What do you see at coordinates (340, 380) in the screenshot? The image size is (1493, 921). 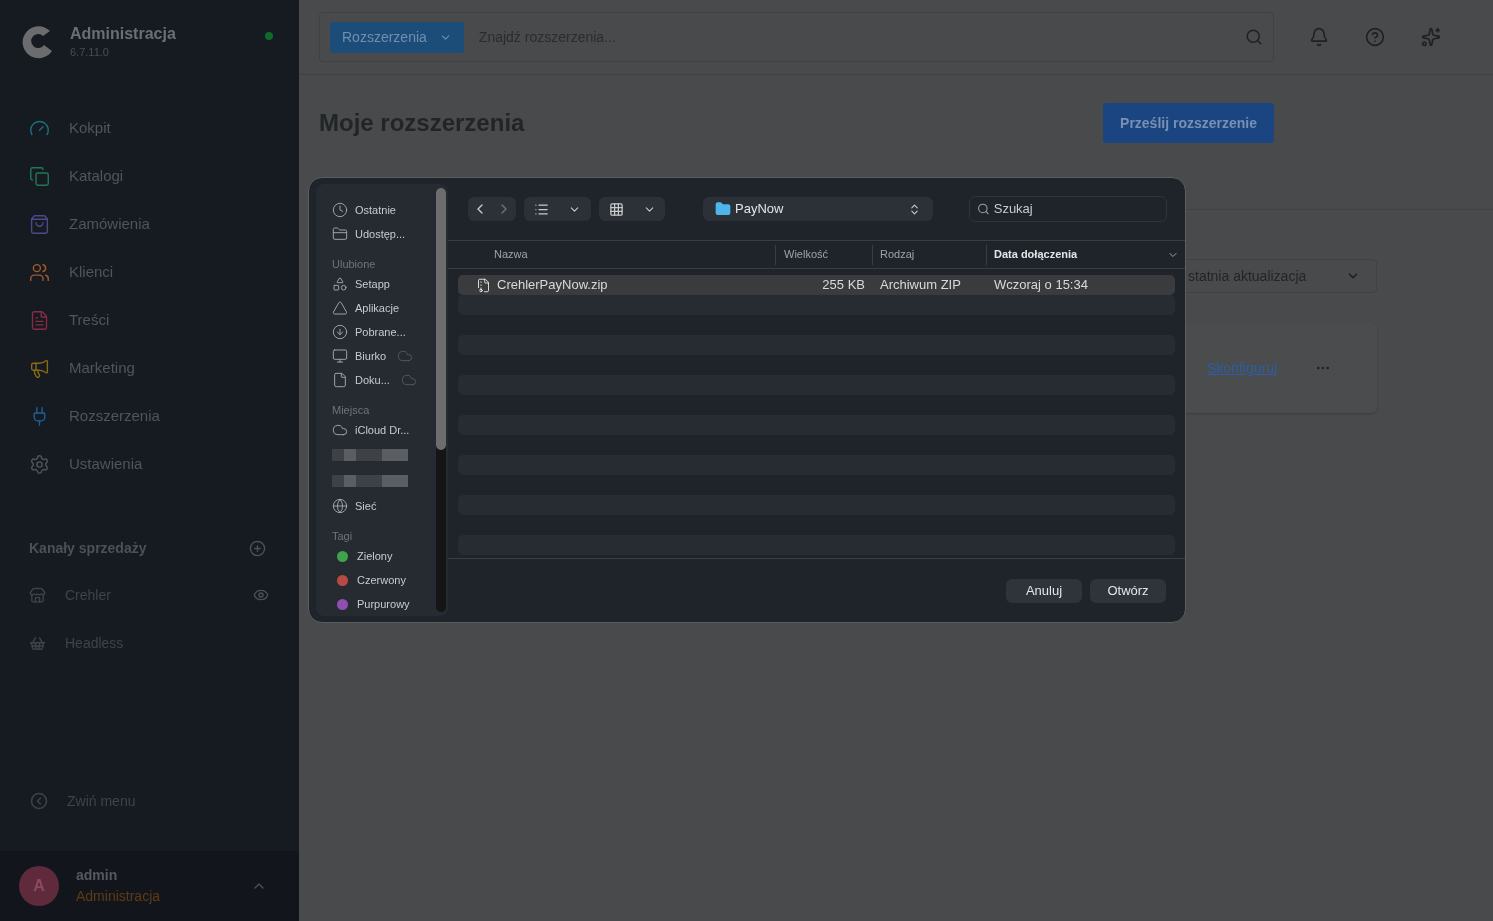 I see `file-icon` at bounding box center [340, 380].